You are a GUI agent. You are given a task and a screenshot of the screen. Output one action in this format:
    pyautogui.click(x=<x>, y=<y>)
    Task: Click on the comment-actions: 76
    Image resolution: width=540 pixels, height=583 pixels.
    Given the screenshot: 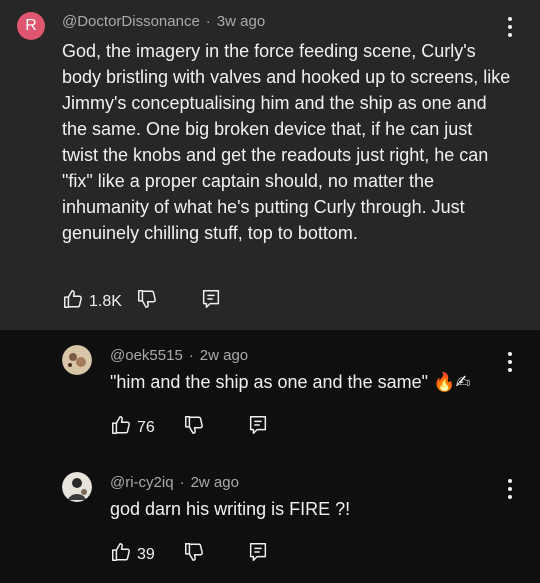 What is the action you would take?
    pyautogui.click(x=132, y=427)
    